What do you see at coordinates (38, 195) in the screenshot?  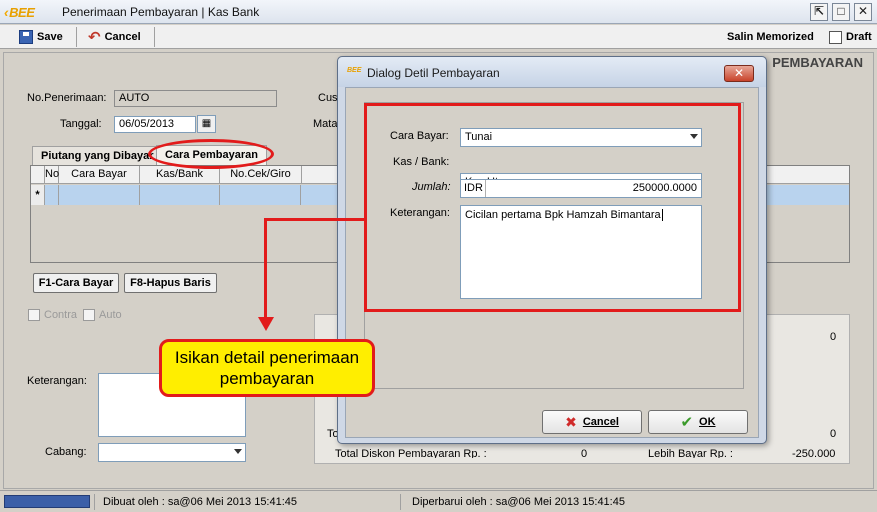 I see `row-indicator: *` at bounding box center [38, 195].